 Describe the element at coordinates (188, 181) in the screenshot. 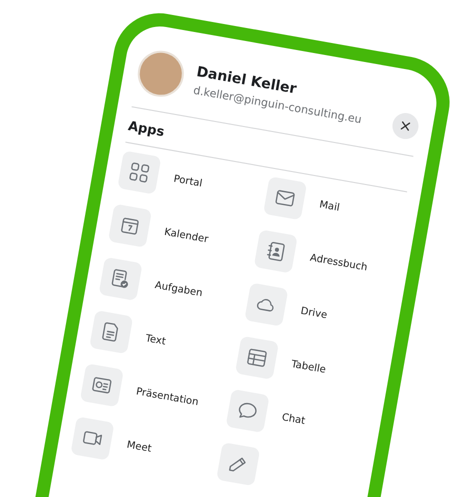

I see `app-label: Portal` at that location.